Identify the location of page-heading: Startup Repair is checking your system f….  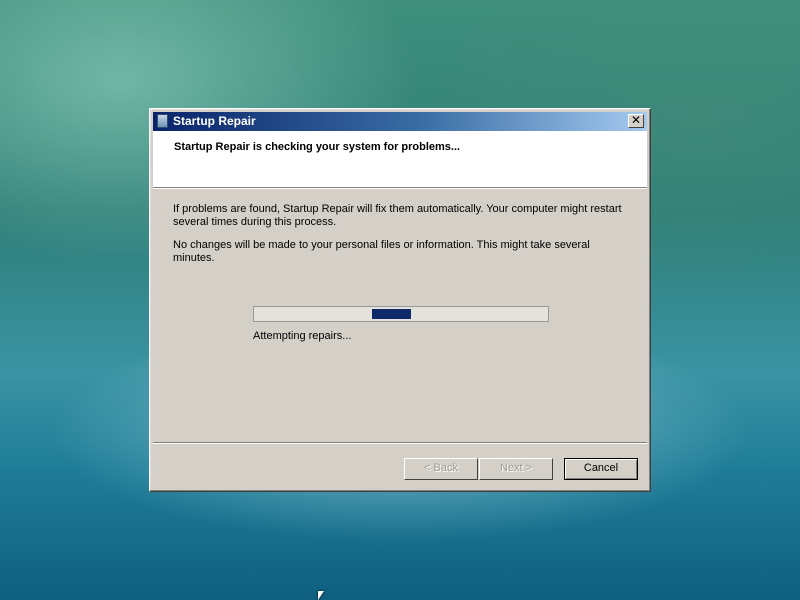
(317, 147).